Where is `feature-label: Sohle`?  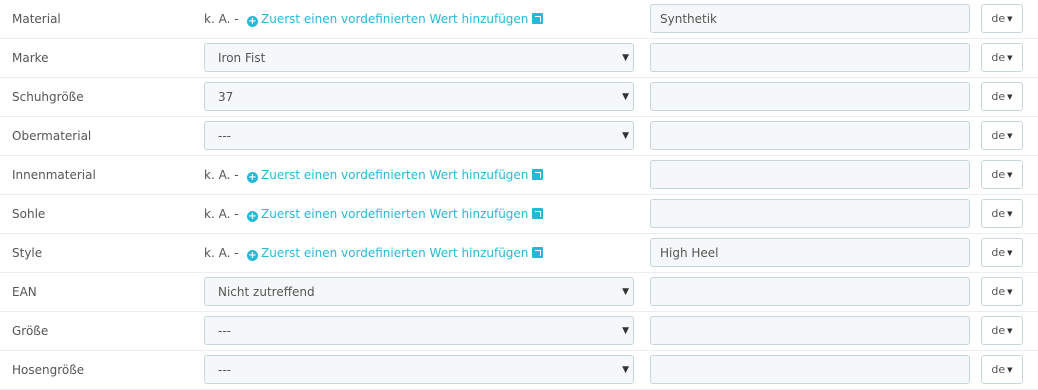
feature-label: Sohle is located at coordinates (29, 214).